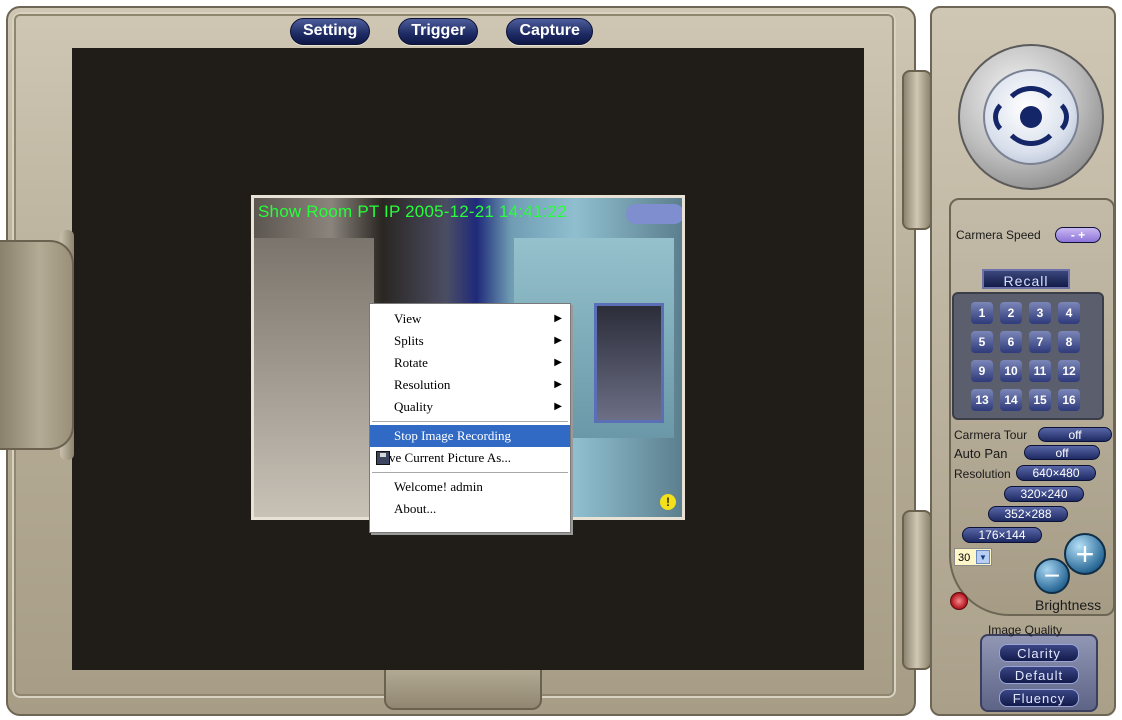 The width and height of the screenshot is (1122, 720). I want to click on resolution-label: Resolution, so click(982, 474).